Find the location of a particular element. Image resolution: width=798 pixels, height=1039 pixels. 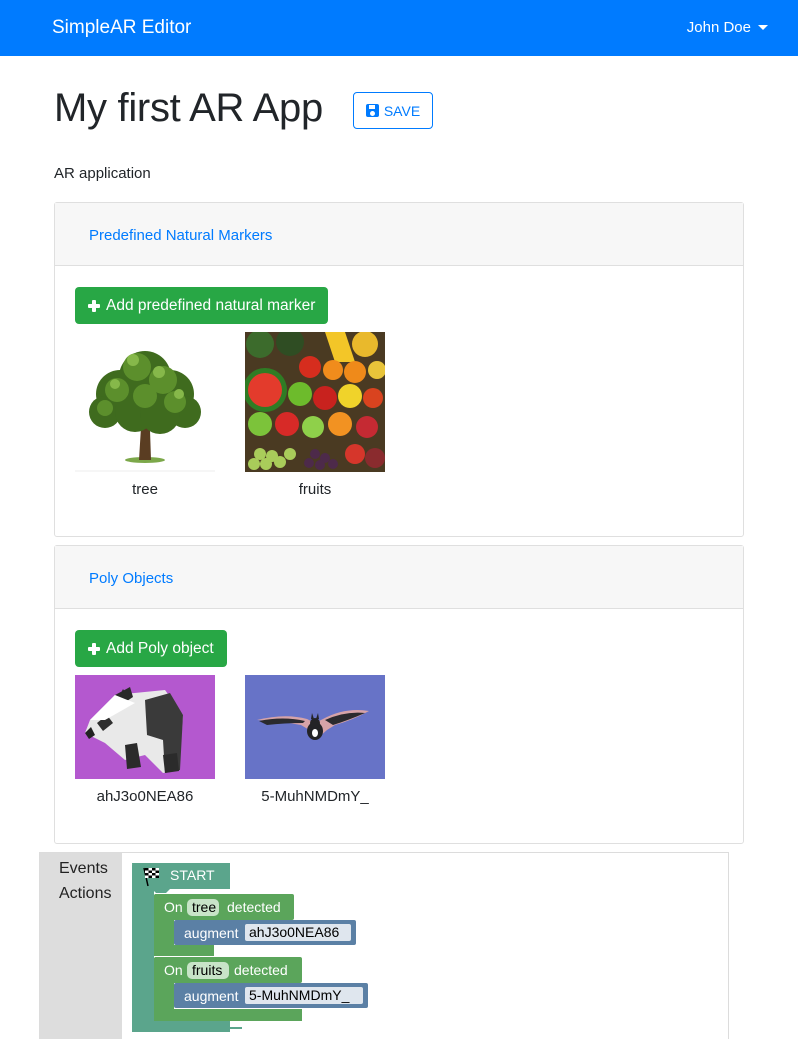

add-poly-button: Add Poly object is located at coordinates (151, 648).